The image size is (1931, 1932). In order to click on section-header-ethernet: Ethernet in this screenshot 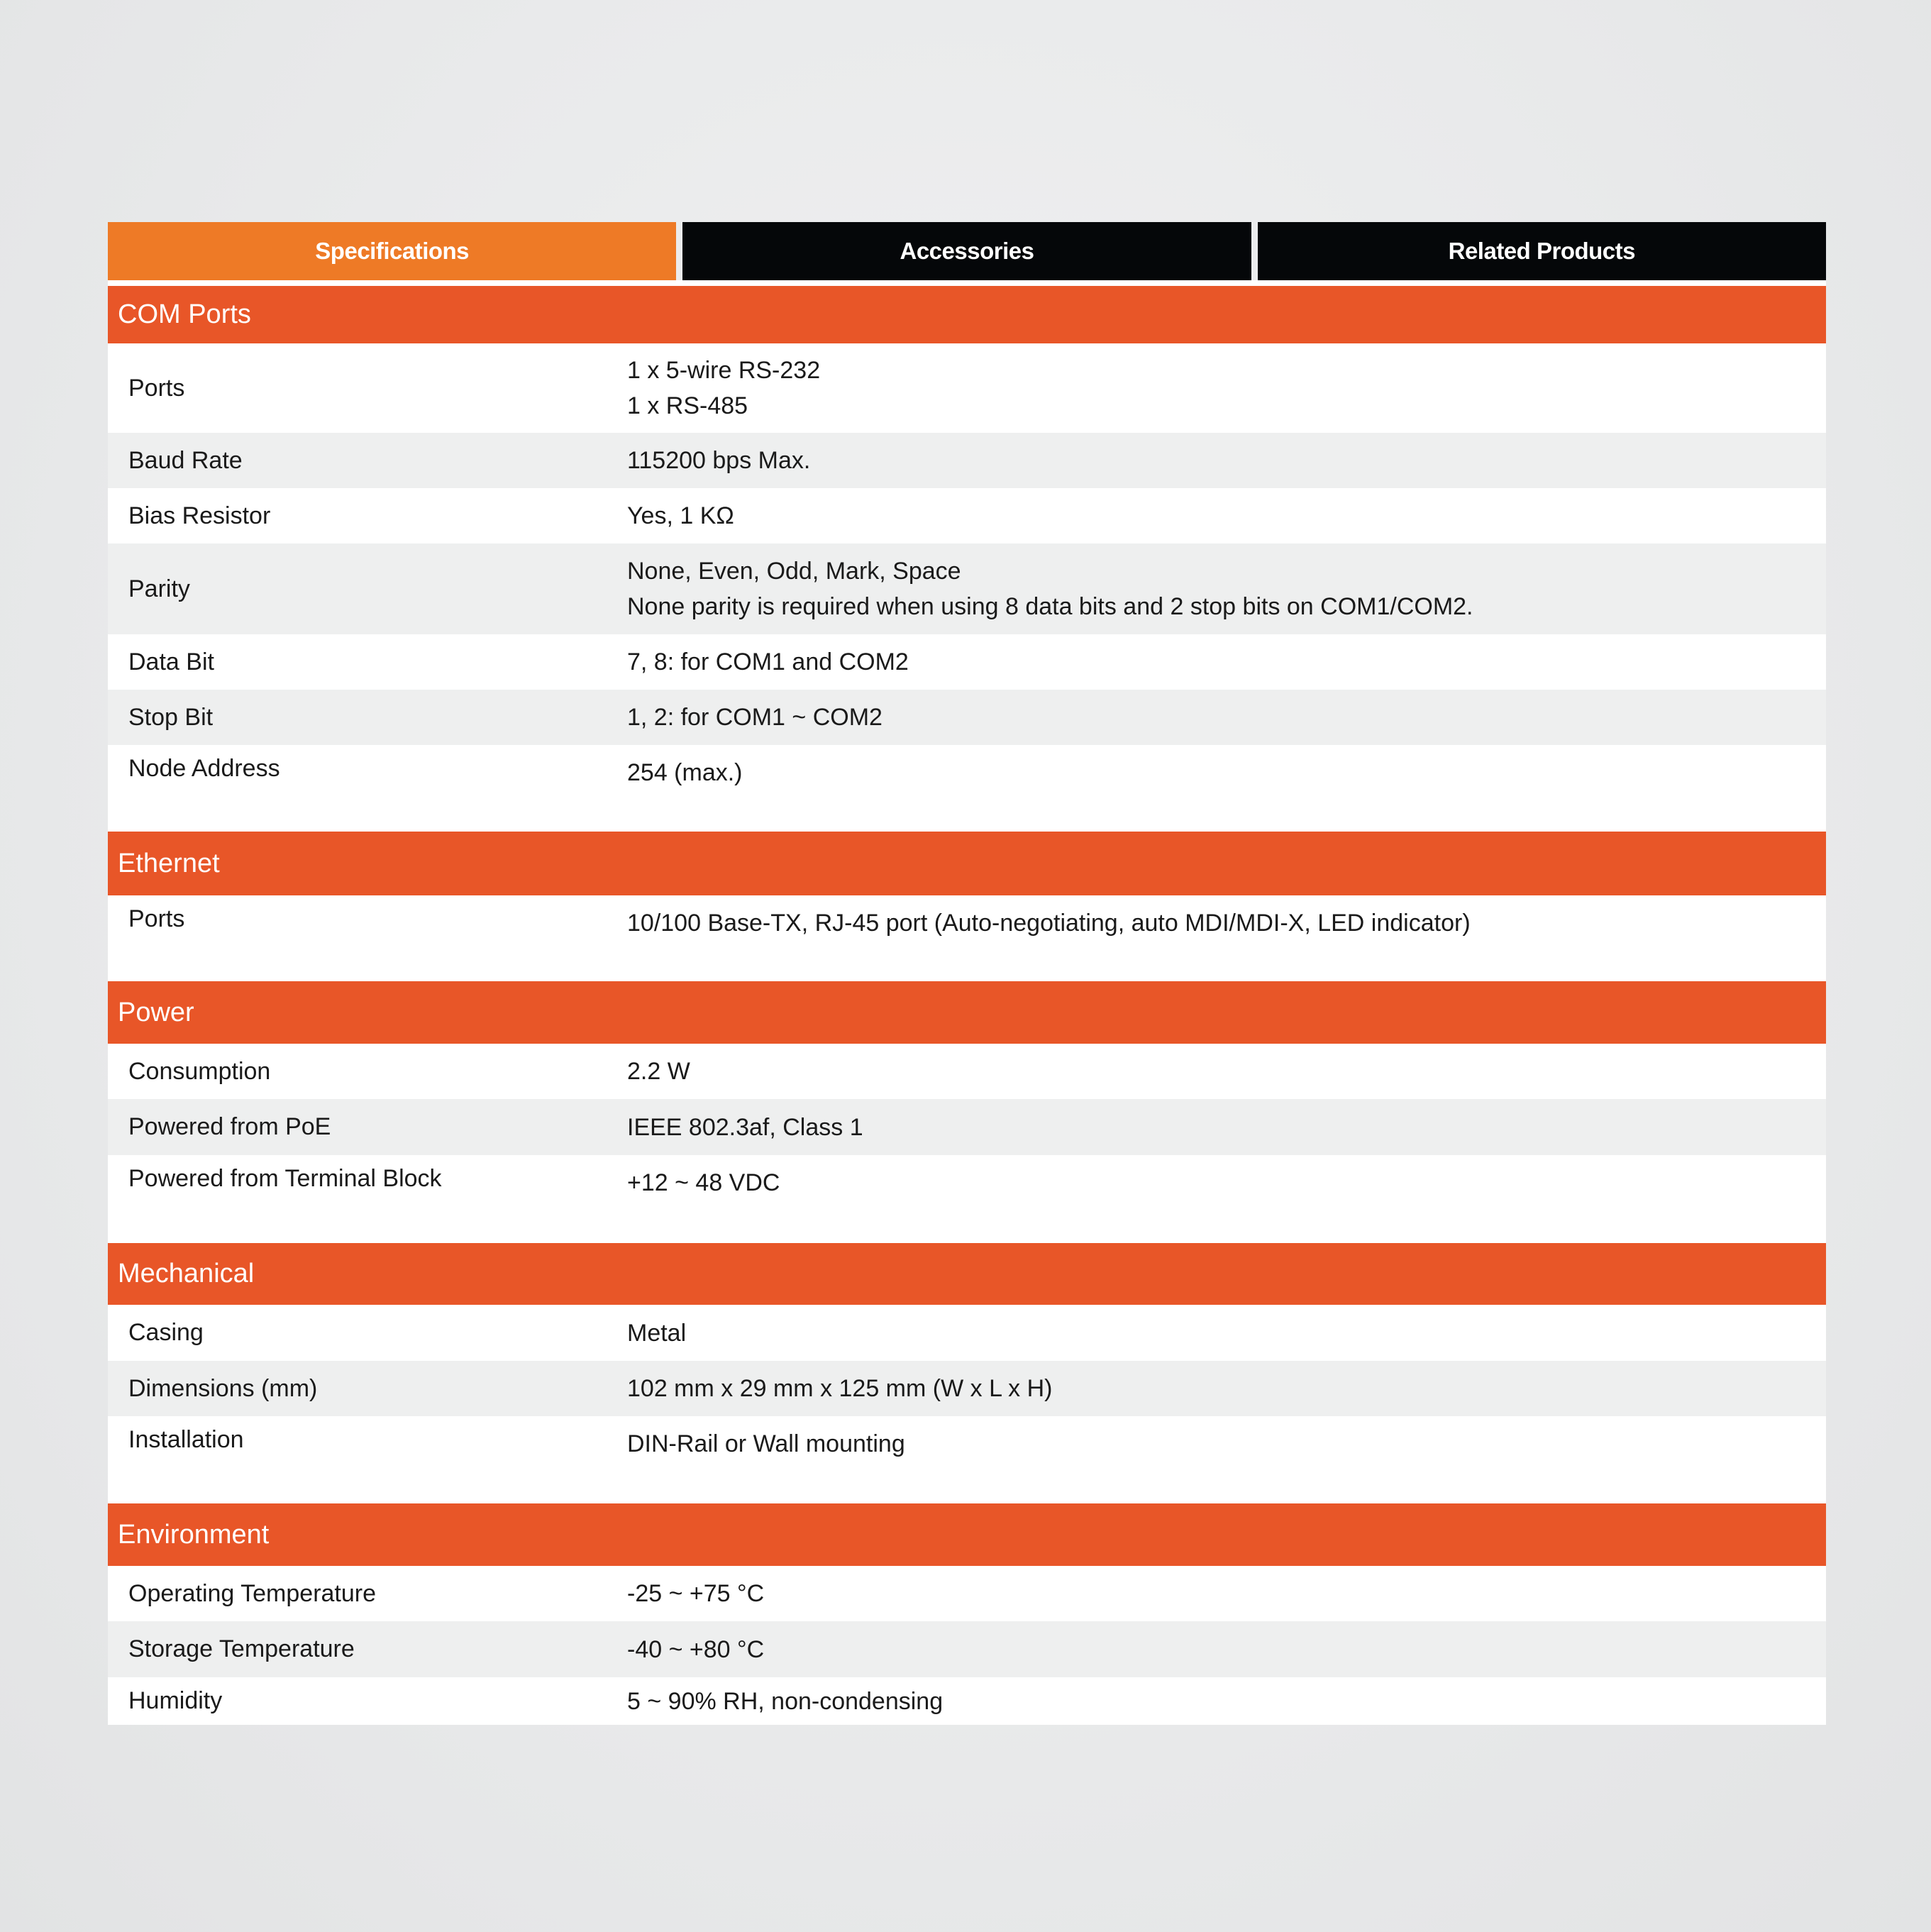, I will do `click(967, 863)`.